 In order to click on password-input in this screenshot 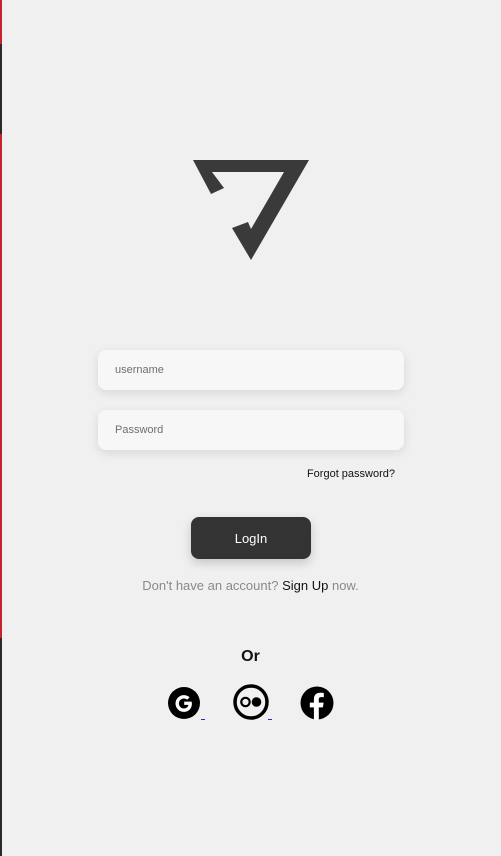, I will do `click(251, 430)`.